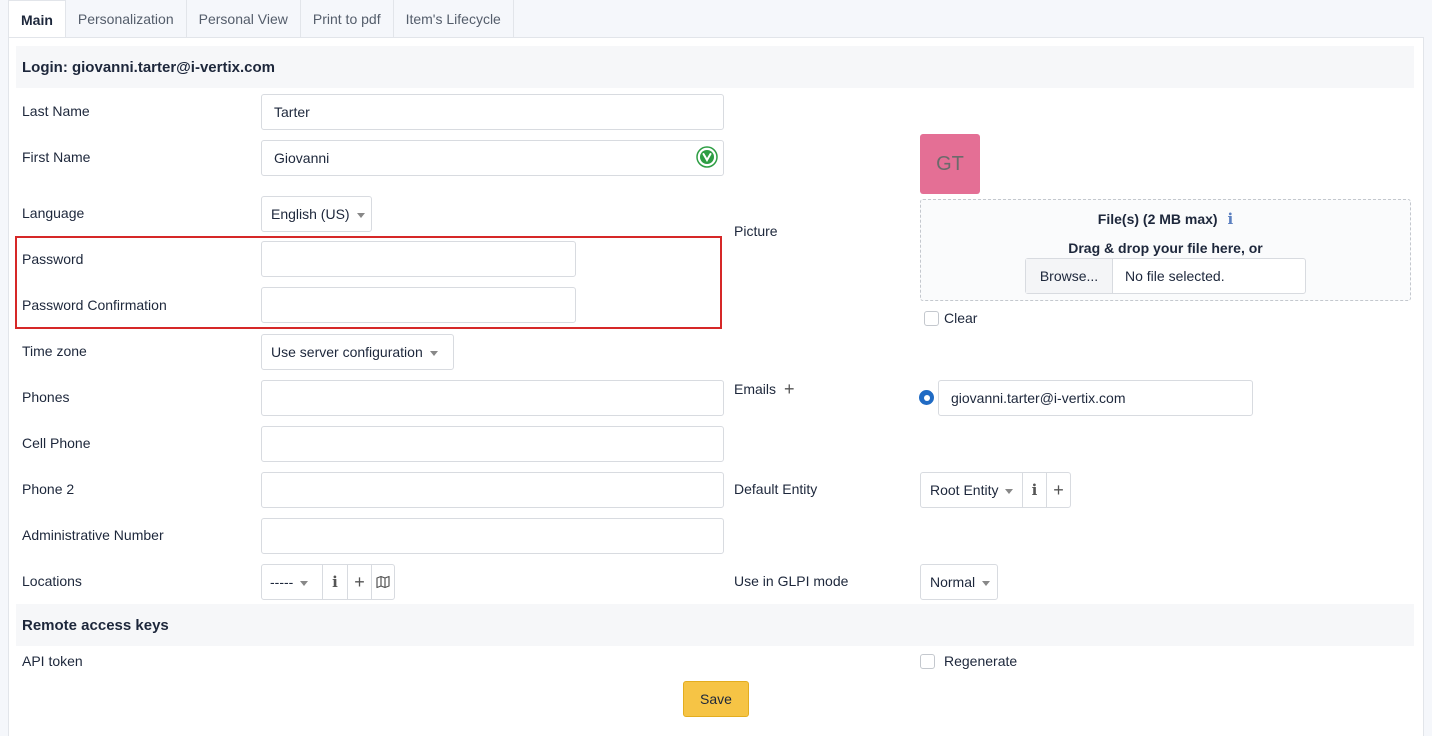 The height and width of the screenshot is (736, 1432). What do you see at coordinates (715, 67) in the screenshot?
I see `login-header: Login: giovanni.tarter@i-vertix.com` at bounding box center [715, 67].